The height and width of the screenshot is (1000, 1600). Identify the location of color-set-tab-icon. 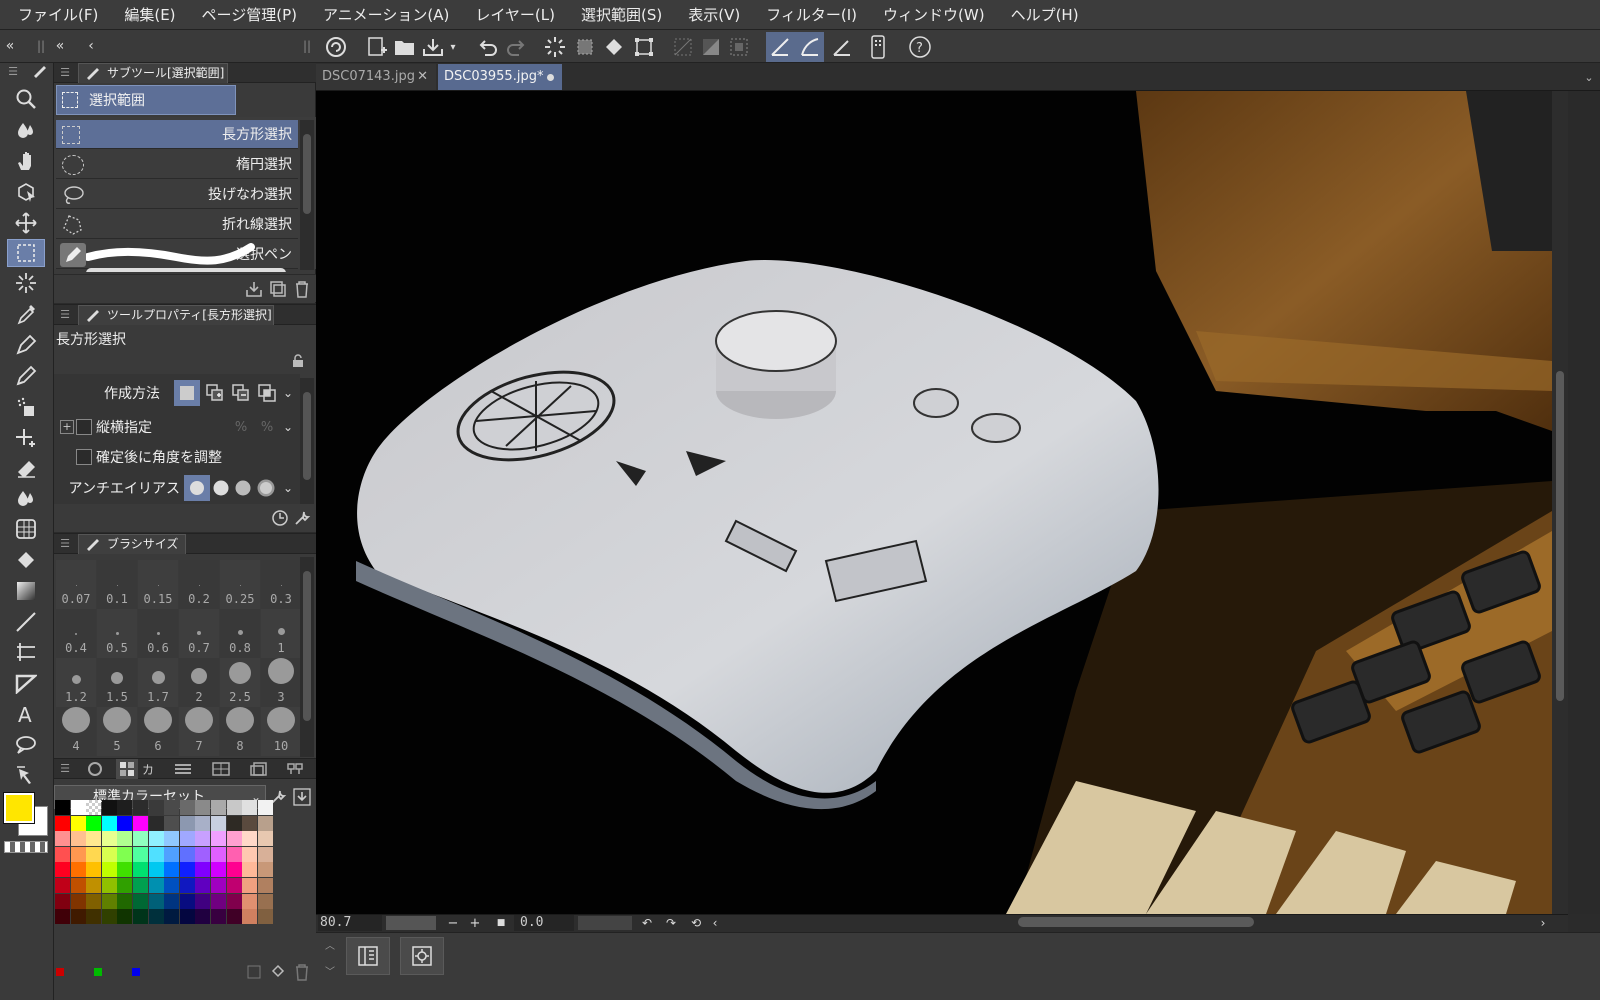
(127, 769).